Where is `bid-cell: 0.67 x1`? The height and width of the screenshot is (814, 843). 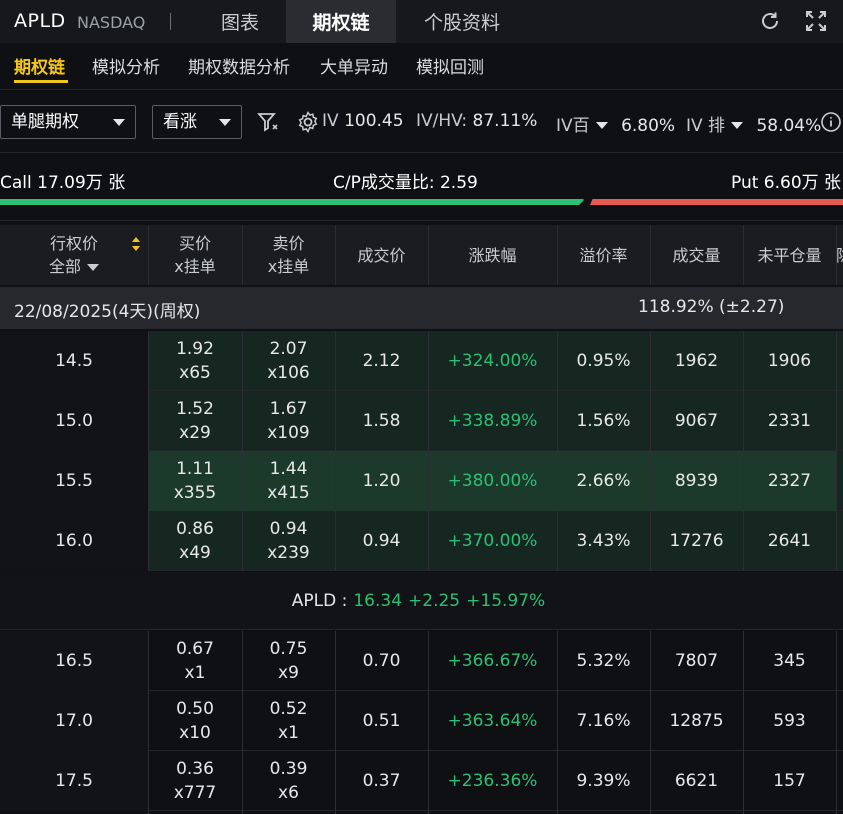 bid-cell: 0.67 x1 is located at coordinates (195, 661).